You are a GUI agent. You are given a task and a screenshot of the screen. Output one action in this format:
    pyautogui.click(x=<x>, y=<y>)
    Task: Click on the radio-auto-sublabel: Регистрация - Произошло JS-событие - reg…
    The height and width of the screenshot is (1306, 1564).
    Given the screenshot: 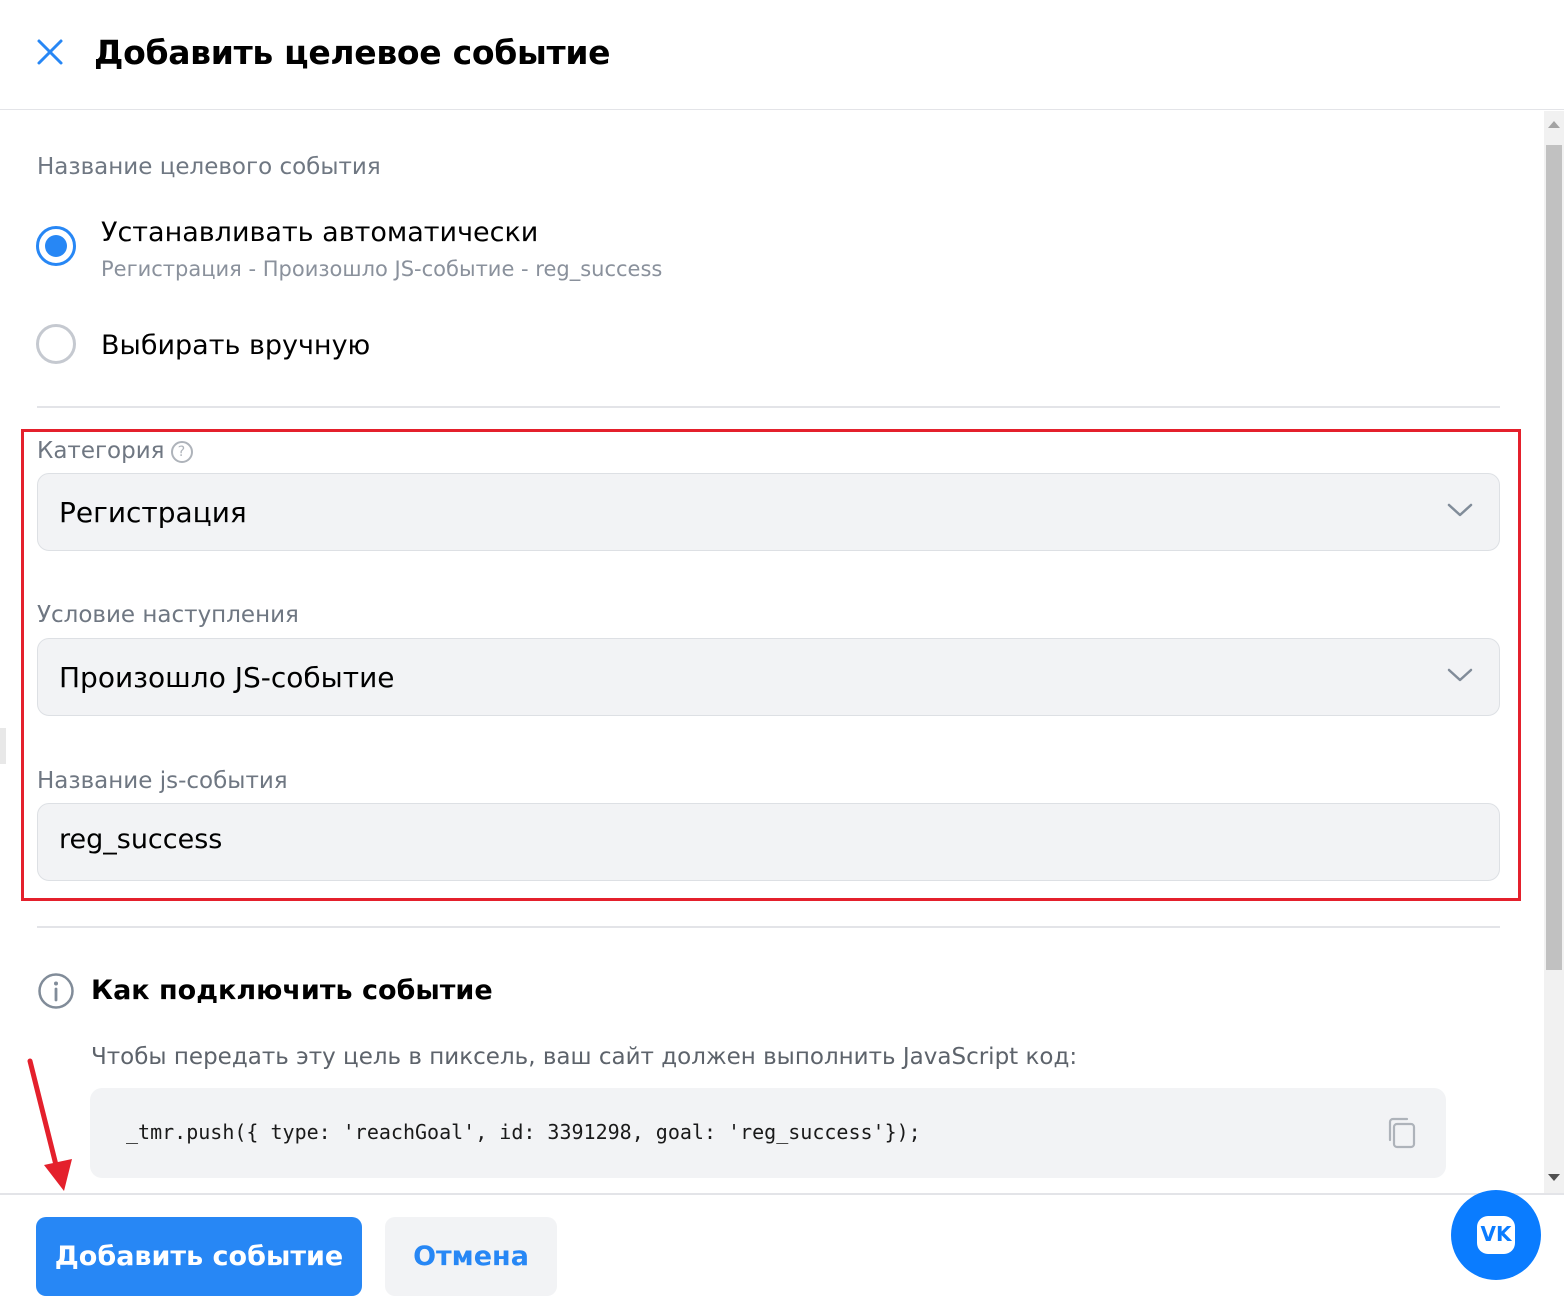 What is the action you would take?
    pyautogui.click(x=382, y=269)
    